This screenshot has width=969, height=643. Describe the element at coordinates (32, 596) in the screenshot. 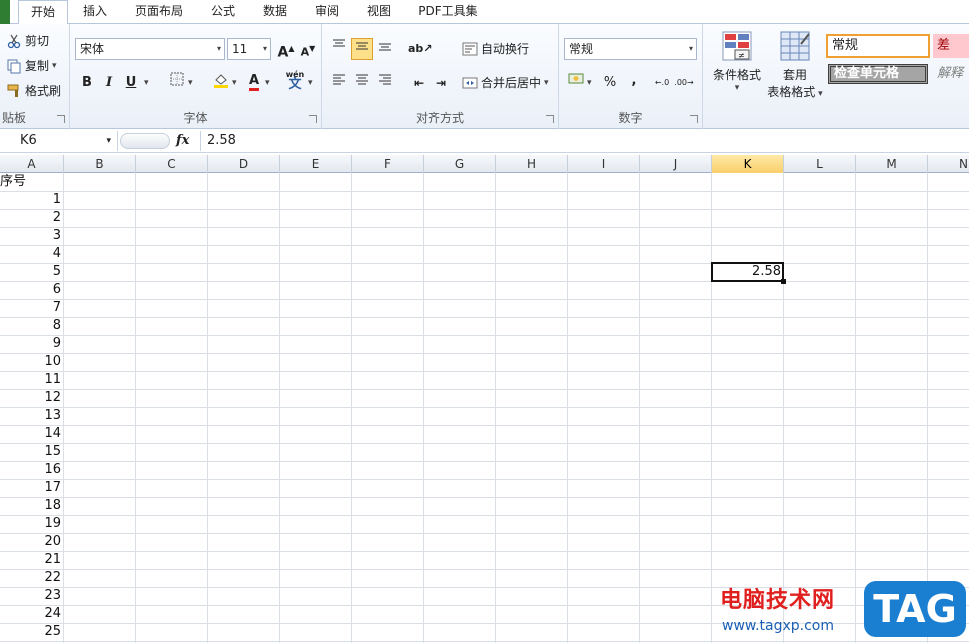

I see `cell-a24: 23` at that location.